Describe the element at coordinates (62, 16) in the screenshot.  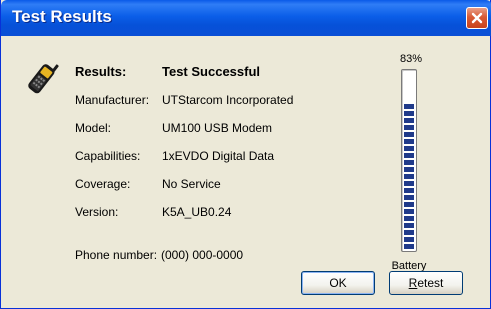
I see `window-title: Test Results` at that location.